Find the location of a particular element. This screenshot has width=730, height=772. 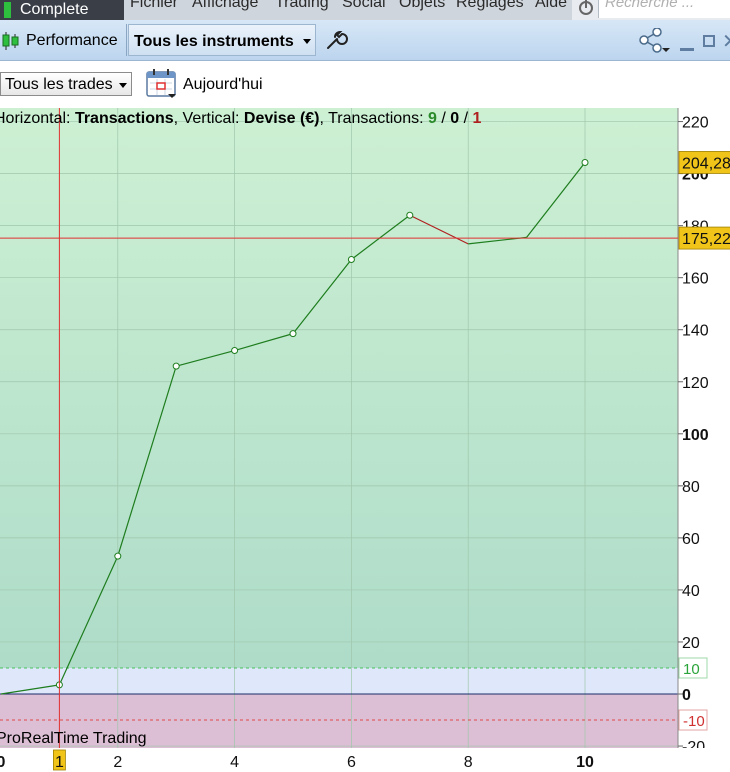

power-icon is located at coordinates (586, 10).